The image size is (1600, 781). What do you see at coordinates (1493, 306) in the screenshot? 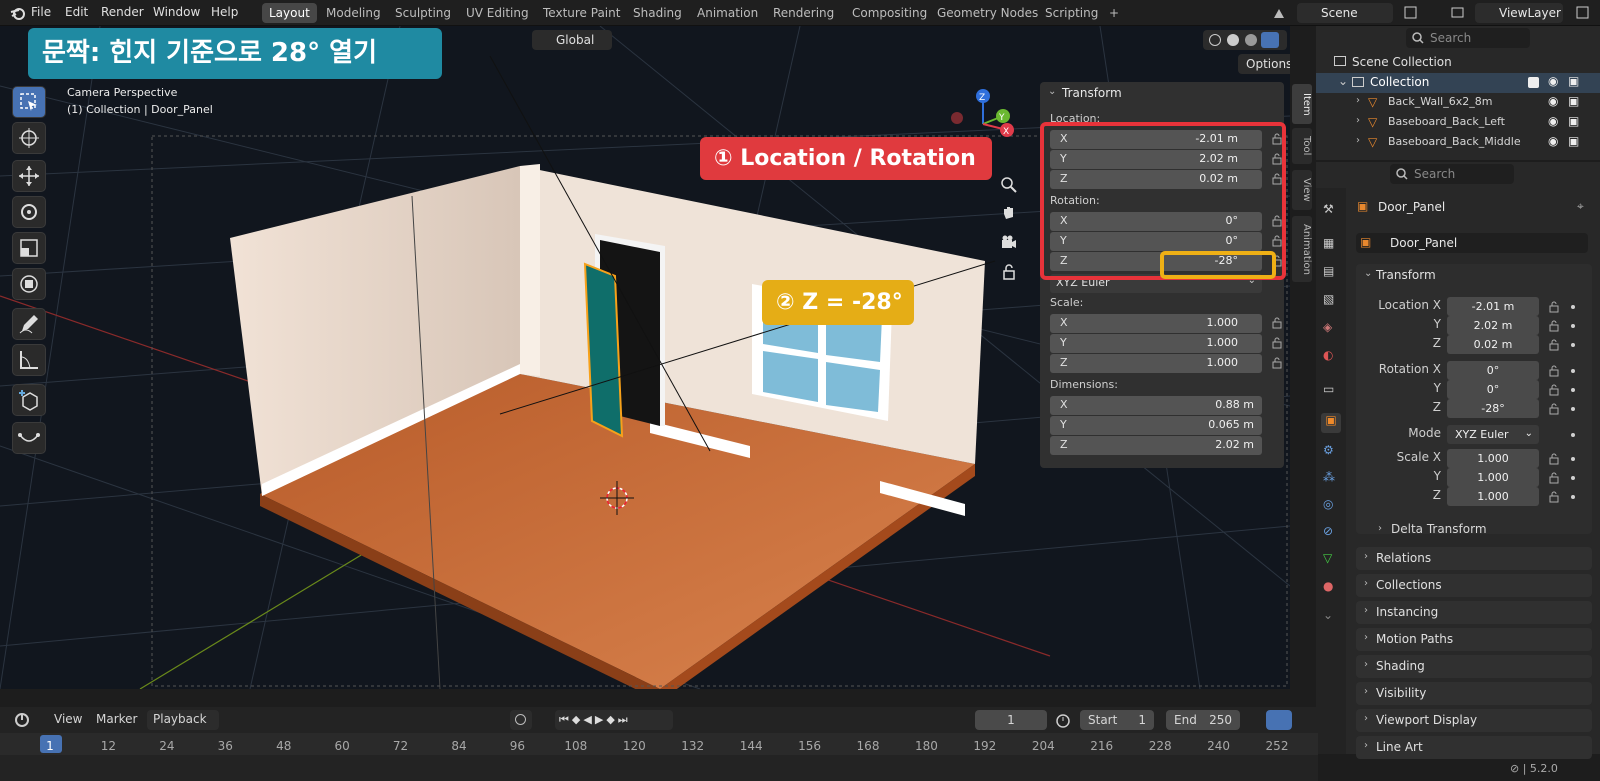
I see `prop-location-x: -2.01 m` at bounding box center [1493, 306].